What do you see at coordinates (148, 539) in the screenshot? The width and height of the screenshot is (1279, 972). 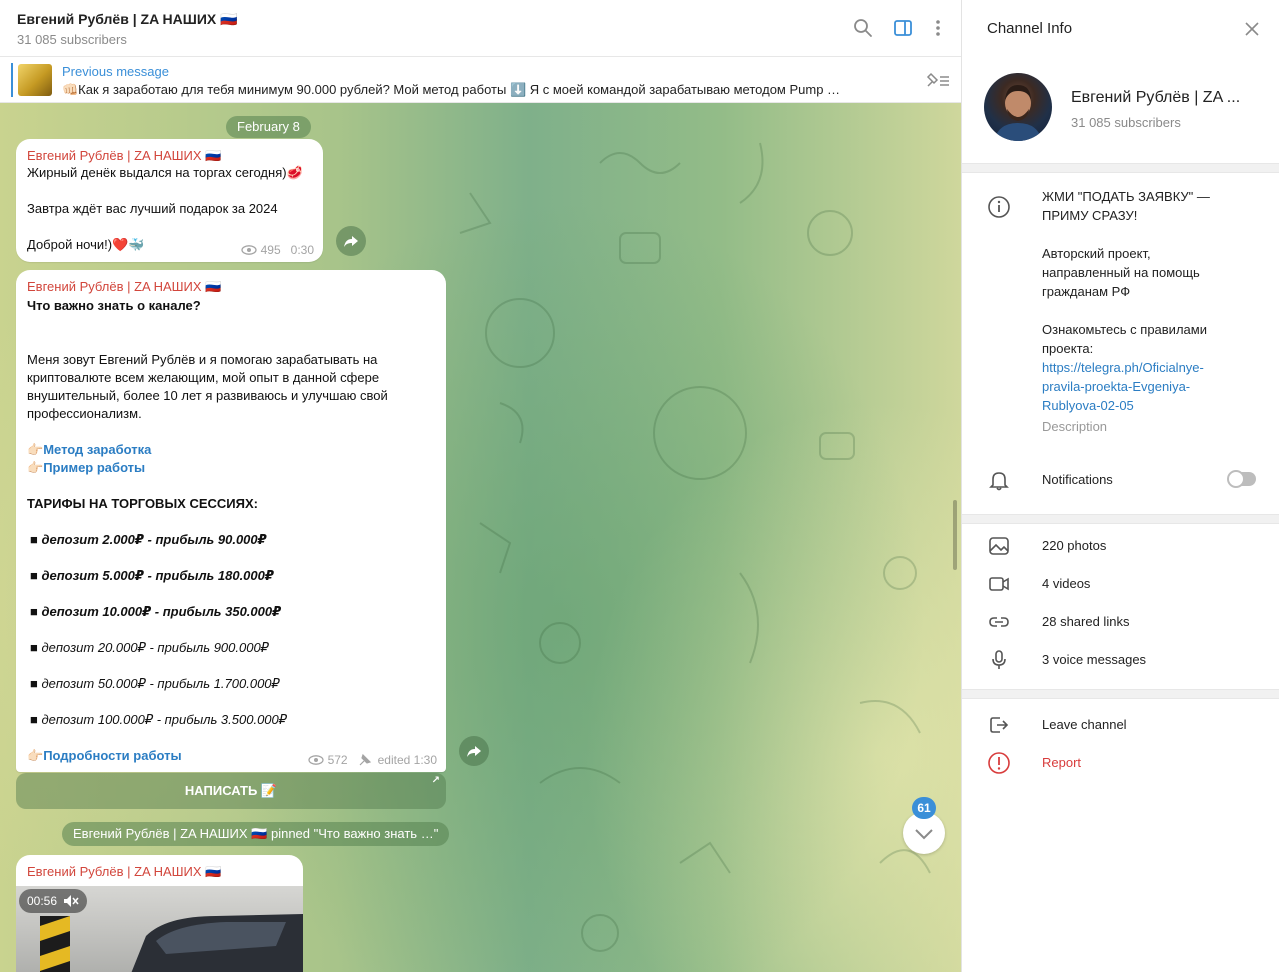 I see `tariff-item: ■ депозит 2.000₽ - прибыль 90.000₽` at bounding box center [148, 539].